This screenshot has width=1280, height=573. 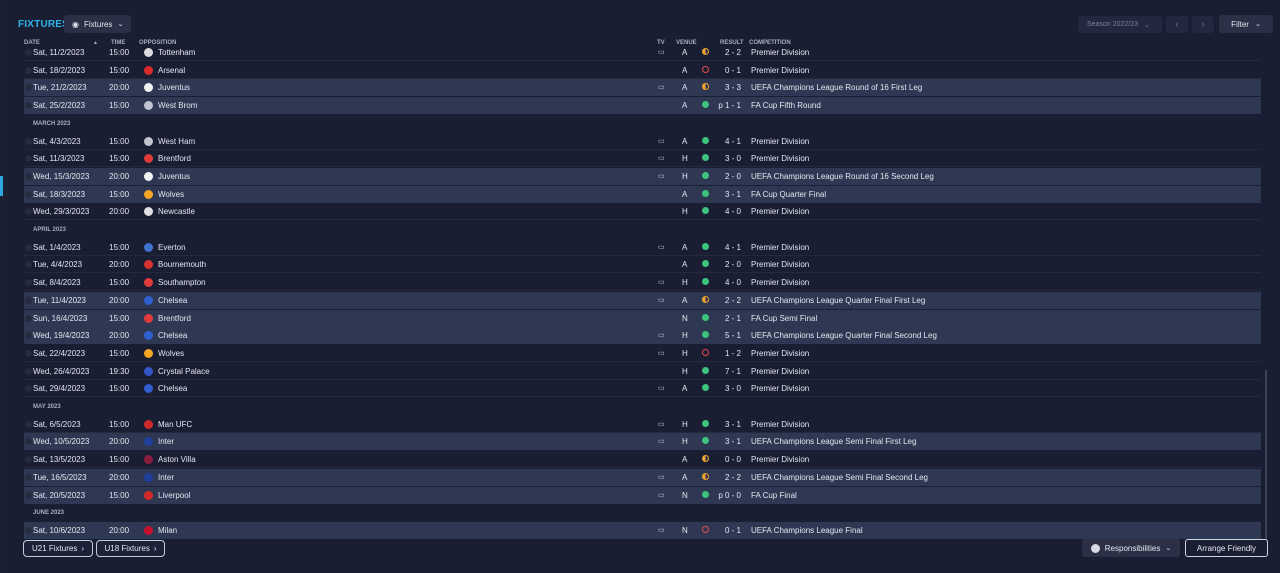 What do you see at coordinates (685, 70) in the screenshot?
I see `fixture-venue: A` at bounding box center [685, 70].